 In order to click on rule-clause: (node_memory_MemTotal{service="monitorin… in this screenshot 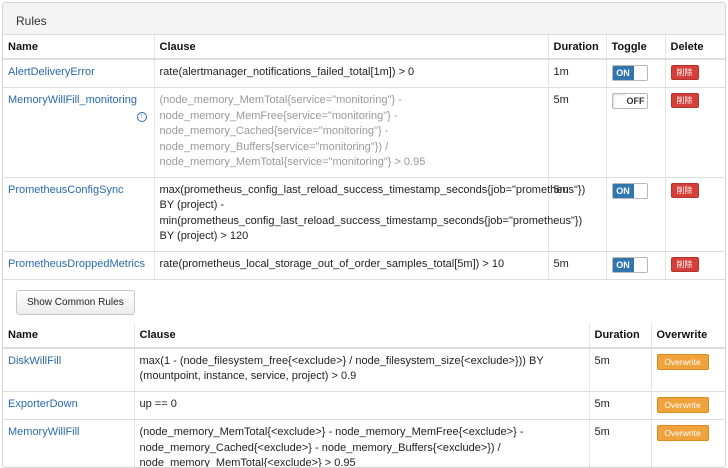, I will do `click(350, 132)`.